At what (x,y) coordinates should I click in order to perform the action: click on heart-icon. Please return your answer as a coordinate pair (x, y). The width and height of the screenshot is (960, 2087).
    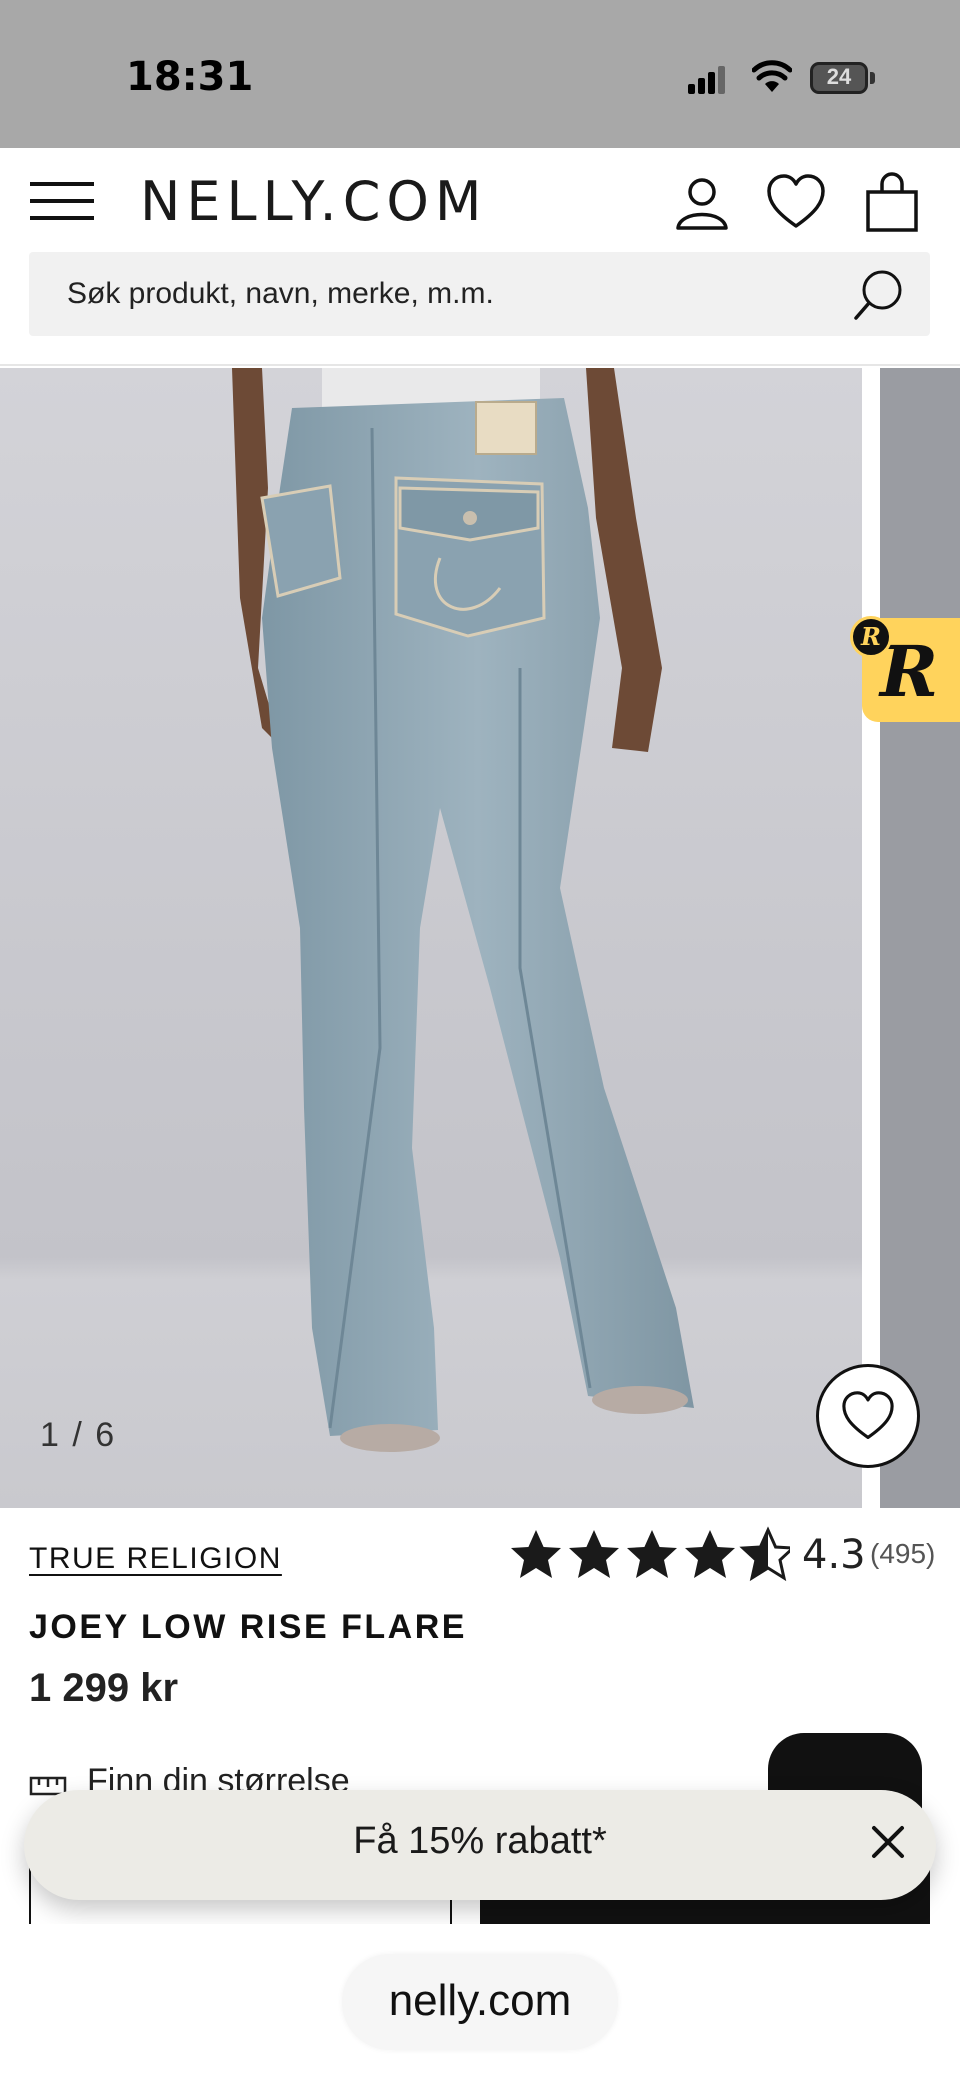
    Looking at the image, I should click on (868, 1415).